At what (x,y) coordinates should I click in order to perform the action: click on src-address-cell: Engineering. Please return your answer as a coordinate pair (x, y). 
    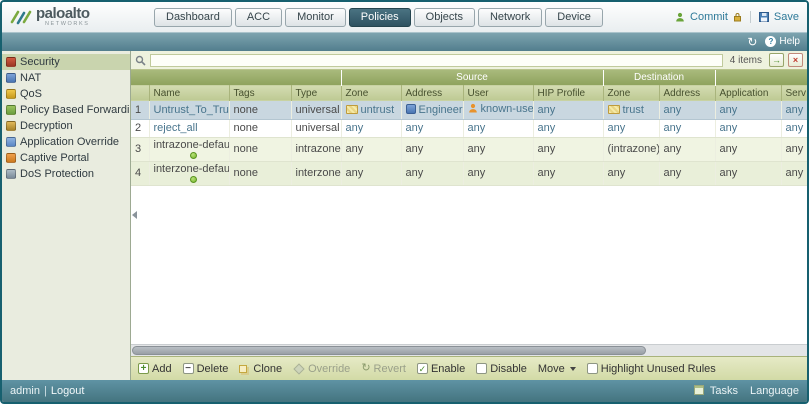
    Looking at the image, I should click on (432, 110).